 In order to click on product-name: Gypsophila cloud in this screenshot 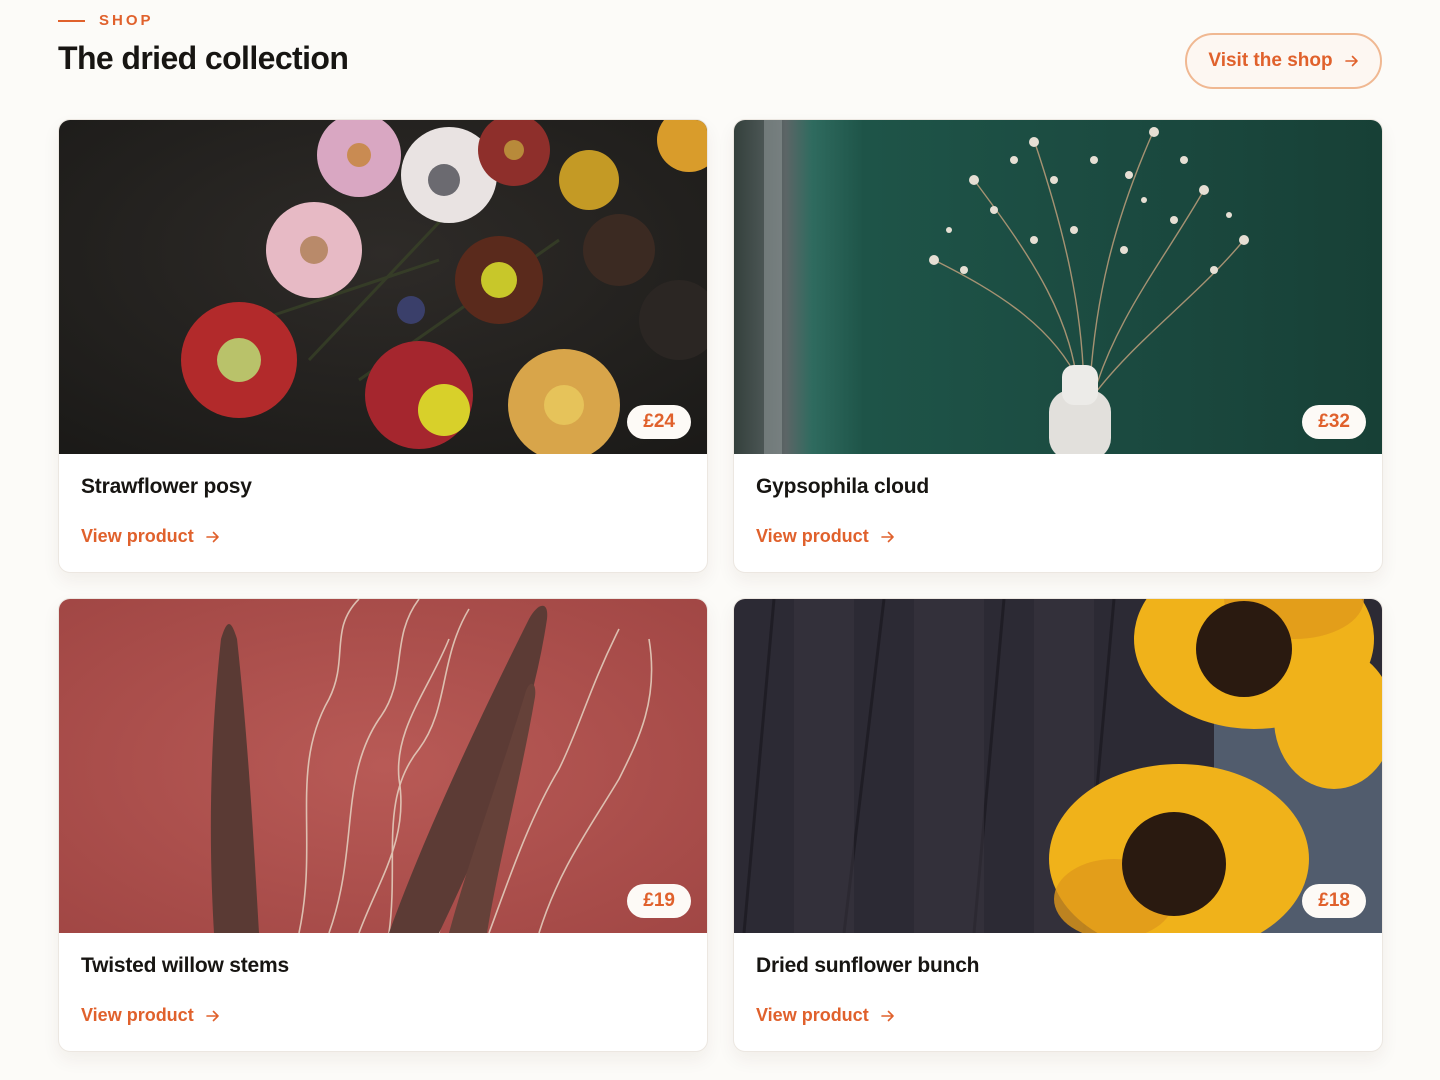, I will do `click(842, 486)`.